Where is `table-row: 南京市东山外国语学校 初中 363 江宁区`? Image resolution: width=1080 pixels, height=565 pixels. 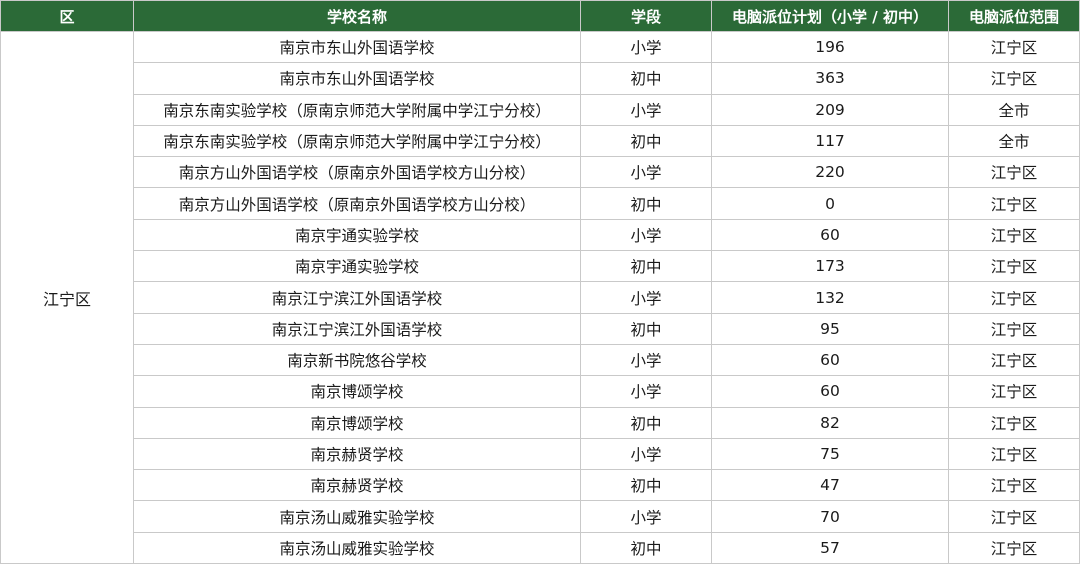
table-row: 南京市东山外国语学校 初中 363 江宁区 is located at coordinates (540, 78).